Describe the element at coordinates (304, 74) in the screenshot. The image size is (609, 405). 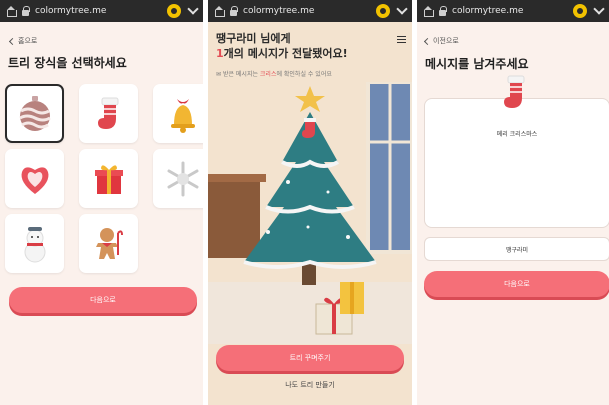
I see `info-suffix: 에 확인하실 수 있어요` at that location.